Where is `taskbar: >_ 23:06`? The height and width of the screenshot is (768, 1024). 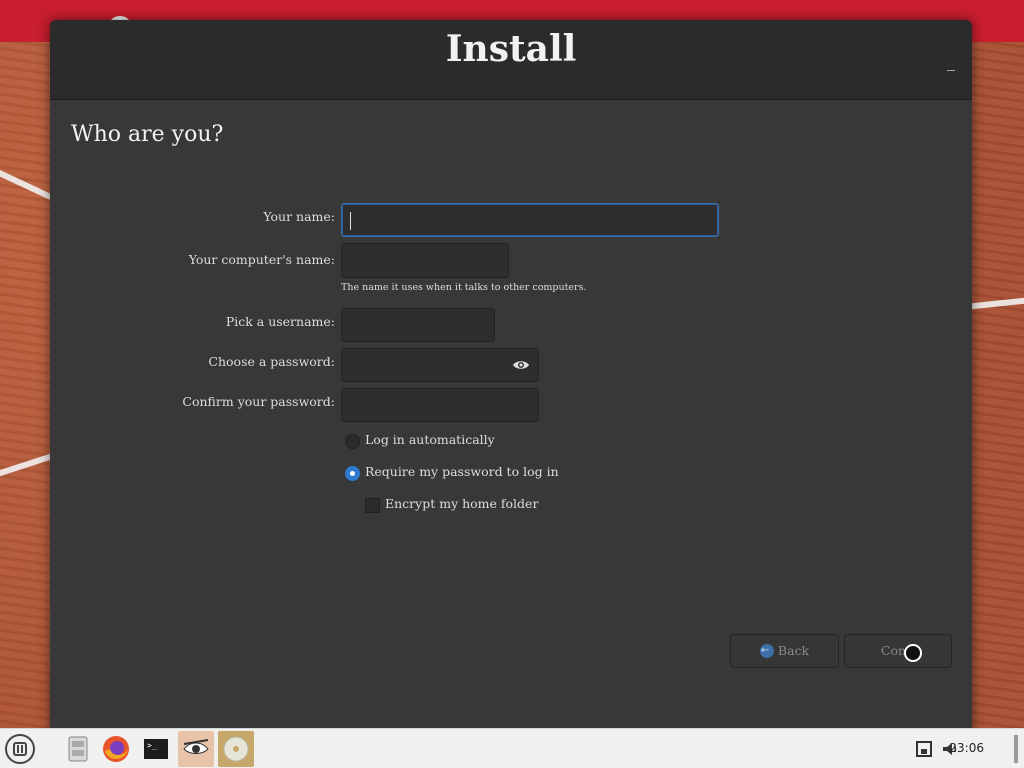
taskbar: >_ 23:06 is located at coordinates (512, 748).